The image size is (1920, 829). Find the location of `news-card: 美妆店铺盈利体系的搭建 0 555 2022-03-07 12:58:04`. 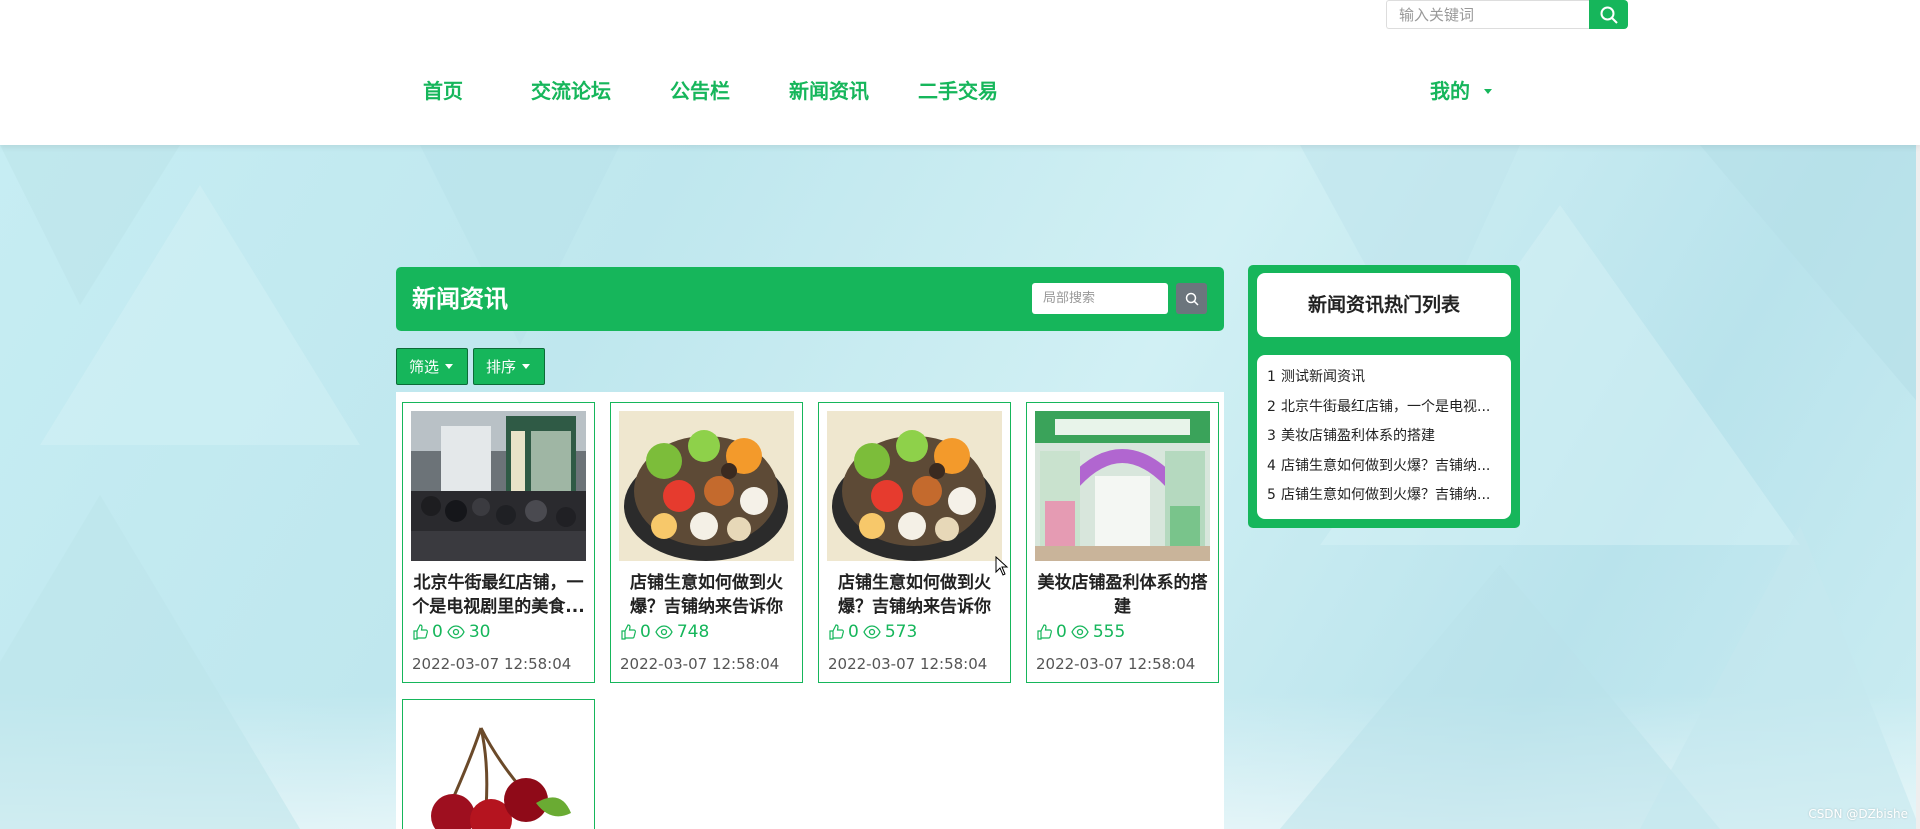

news-card: 美妆店铺盈利体系的搭建 0 555 2022-03-07 12:58:04 is located at coordinates (1122, 542).